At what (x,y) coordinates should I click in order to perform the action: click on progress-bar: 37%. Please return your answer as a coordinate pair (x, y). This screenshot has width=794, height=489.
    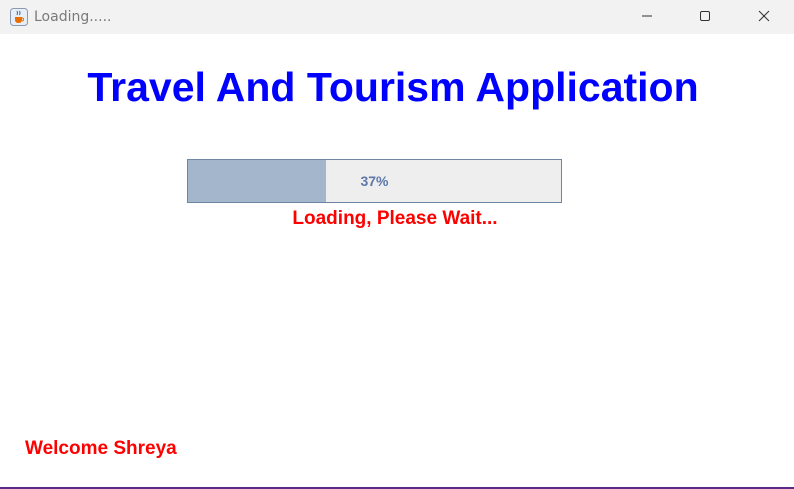
    Looking at the image, I should click on (374, 181).